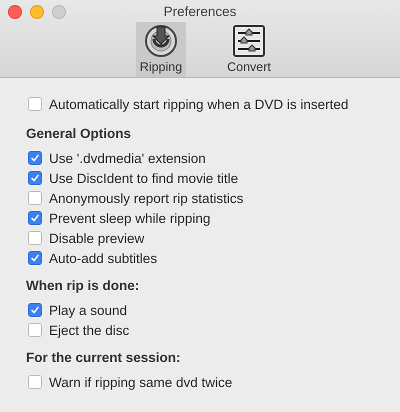 The image size is (400, 412). I want to click on option-label: Automatically start ripping when a DVD is inserted, so click(198, 104).